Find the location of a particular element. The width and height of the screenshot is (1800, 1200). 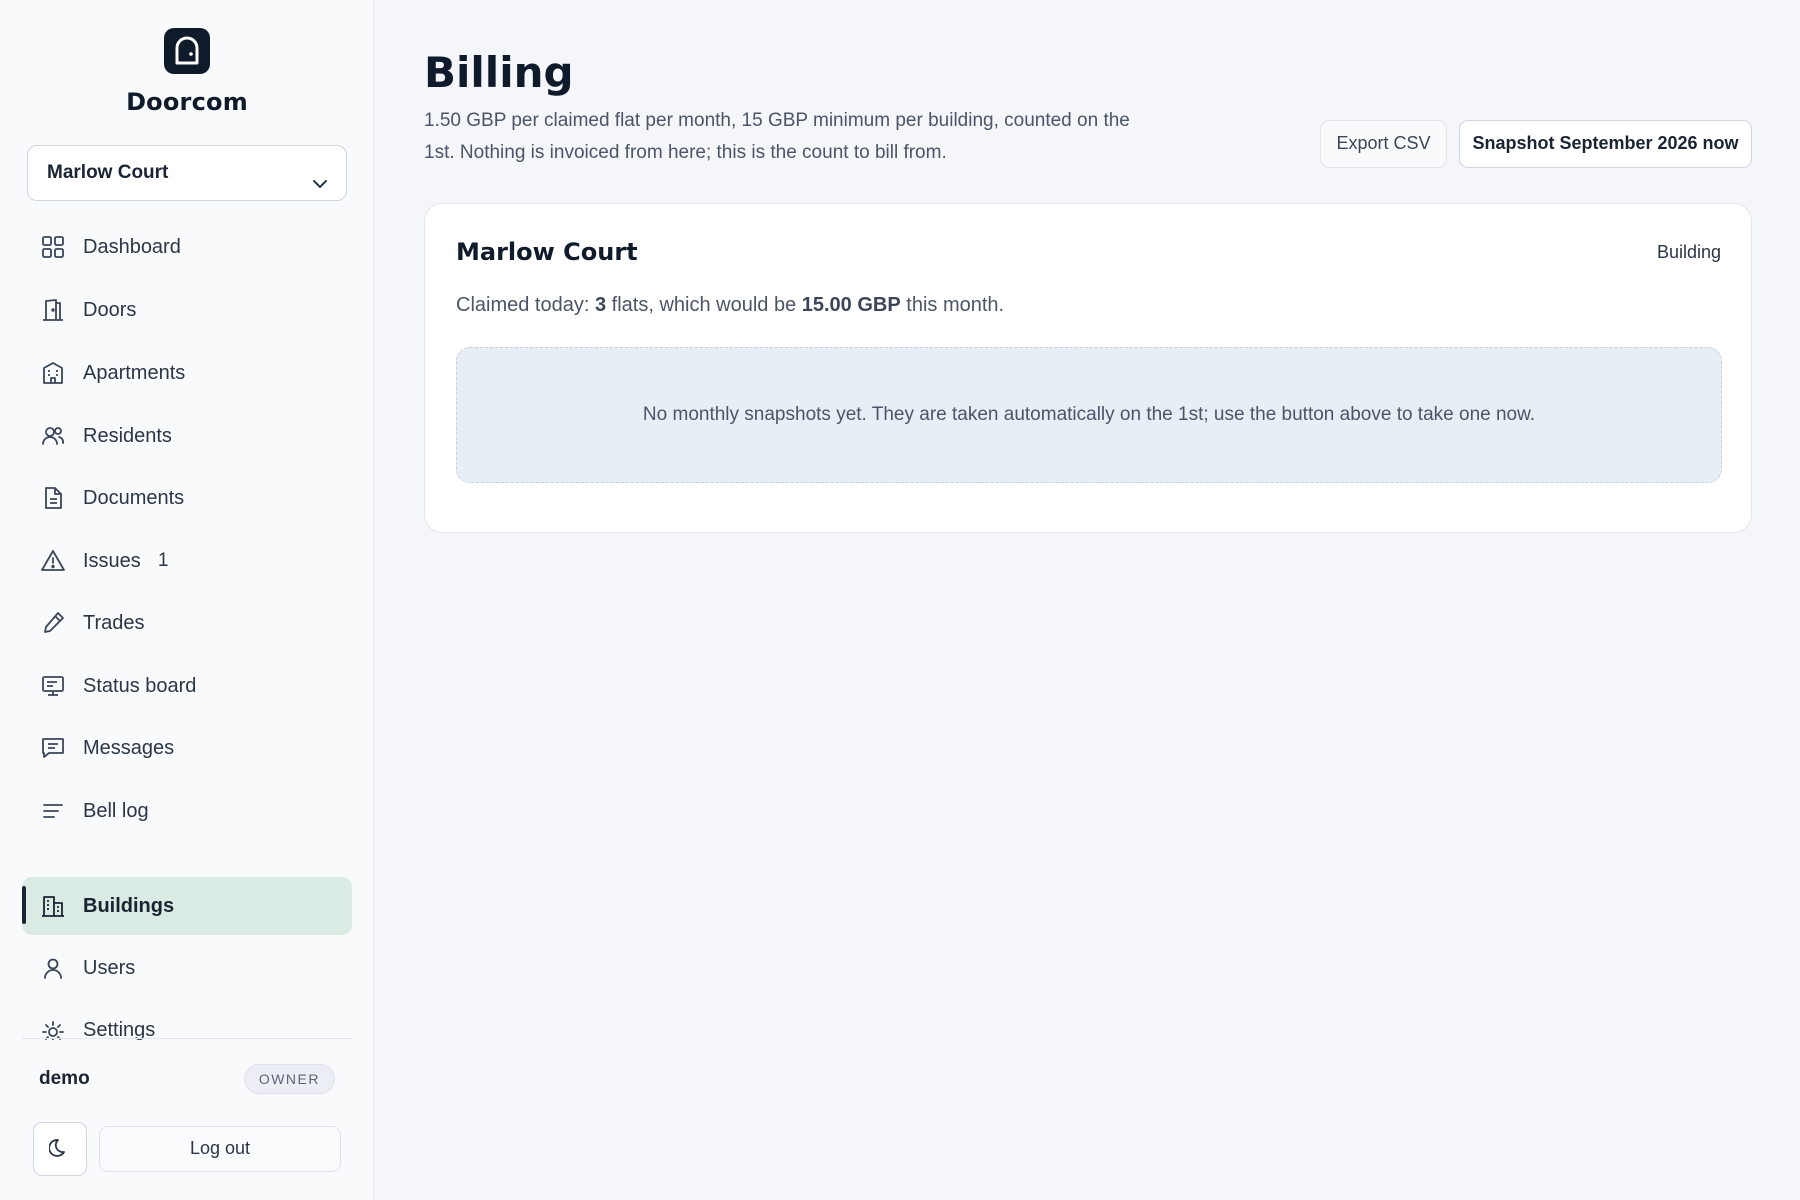

user-icon is located at coordinates (53, 968).